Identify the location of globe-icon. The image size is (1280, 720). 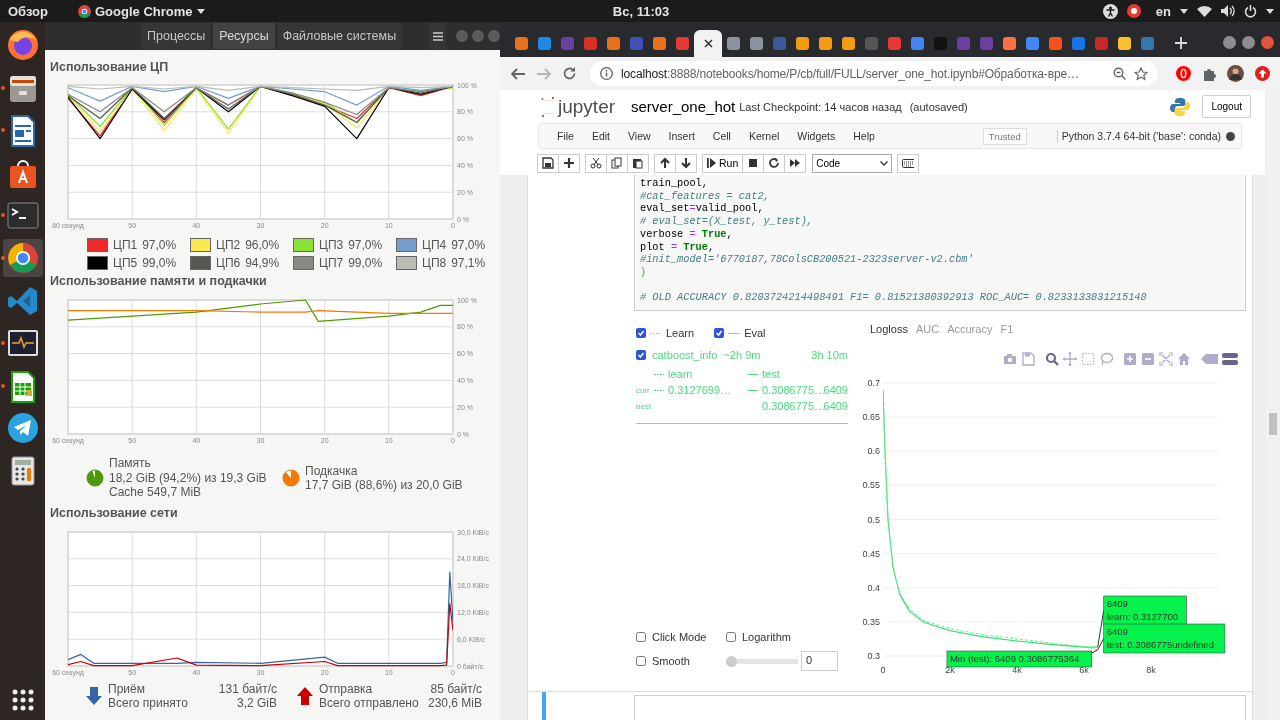
(22, 45).